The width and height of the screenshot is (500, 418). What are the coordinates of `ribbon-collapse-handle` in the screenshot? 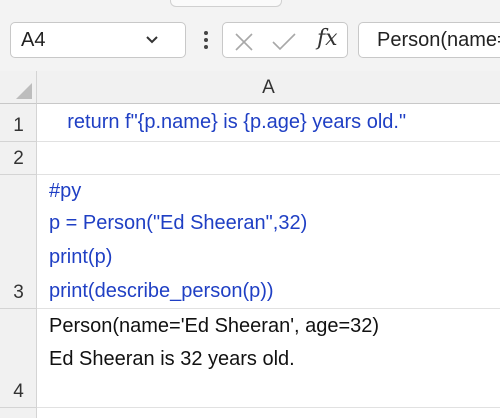 It's located at (226, 3).